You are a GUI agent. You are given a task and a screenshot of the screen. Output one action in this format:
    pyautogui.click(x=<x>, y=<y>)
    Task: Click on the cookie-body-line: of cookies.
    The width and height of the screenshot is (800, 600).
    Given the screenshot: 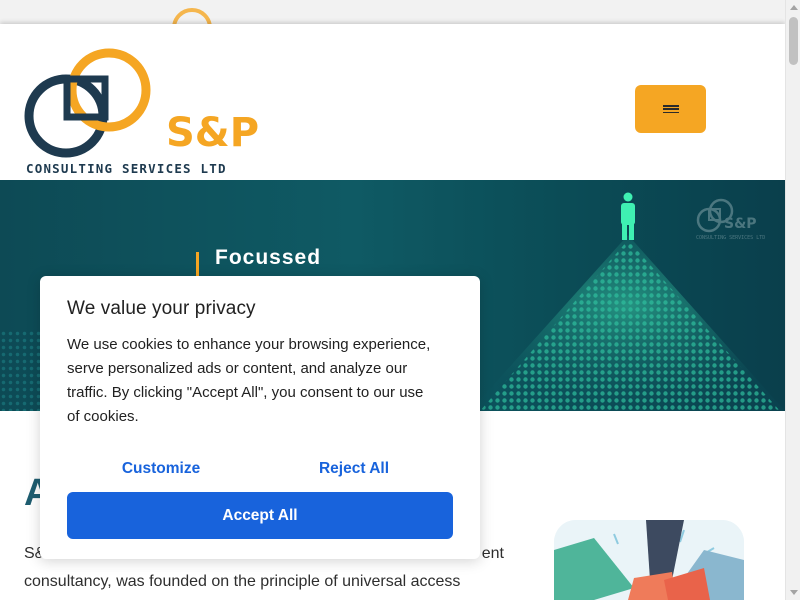 What is the action you would take?
    pyautogui.click(x=103, y=416)
    